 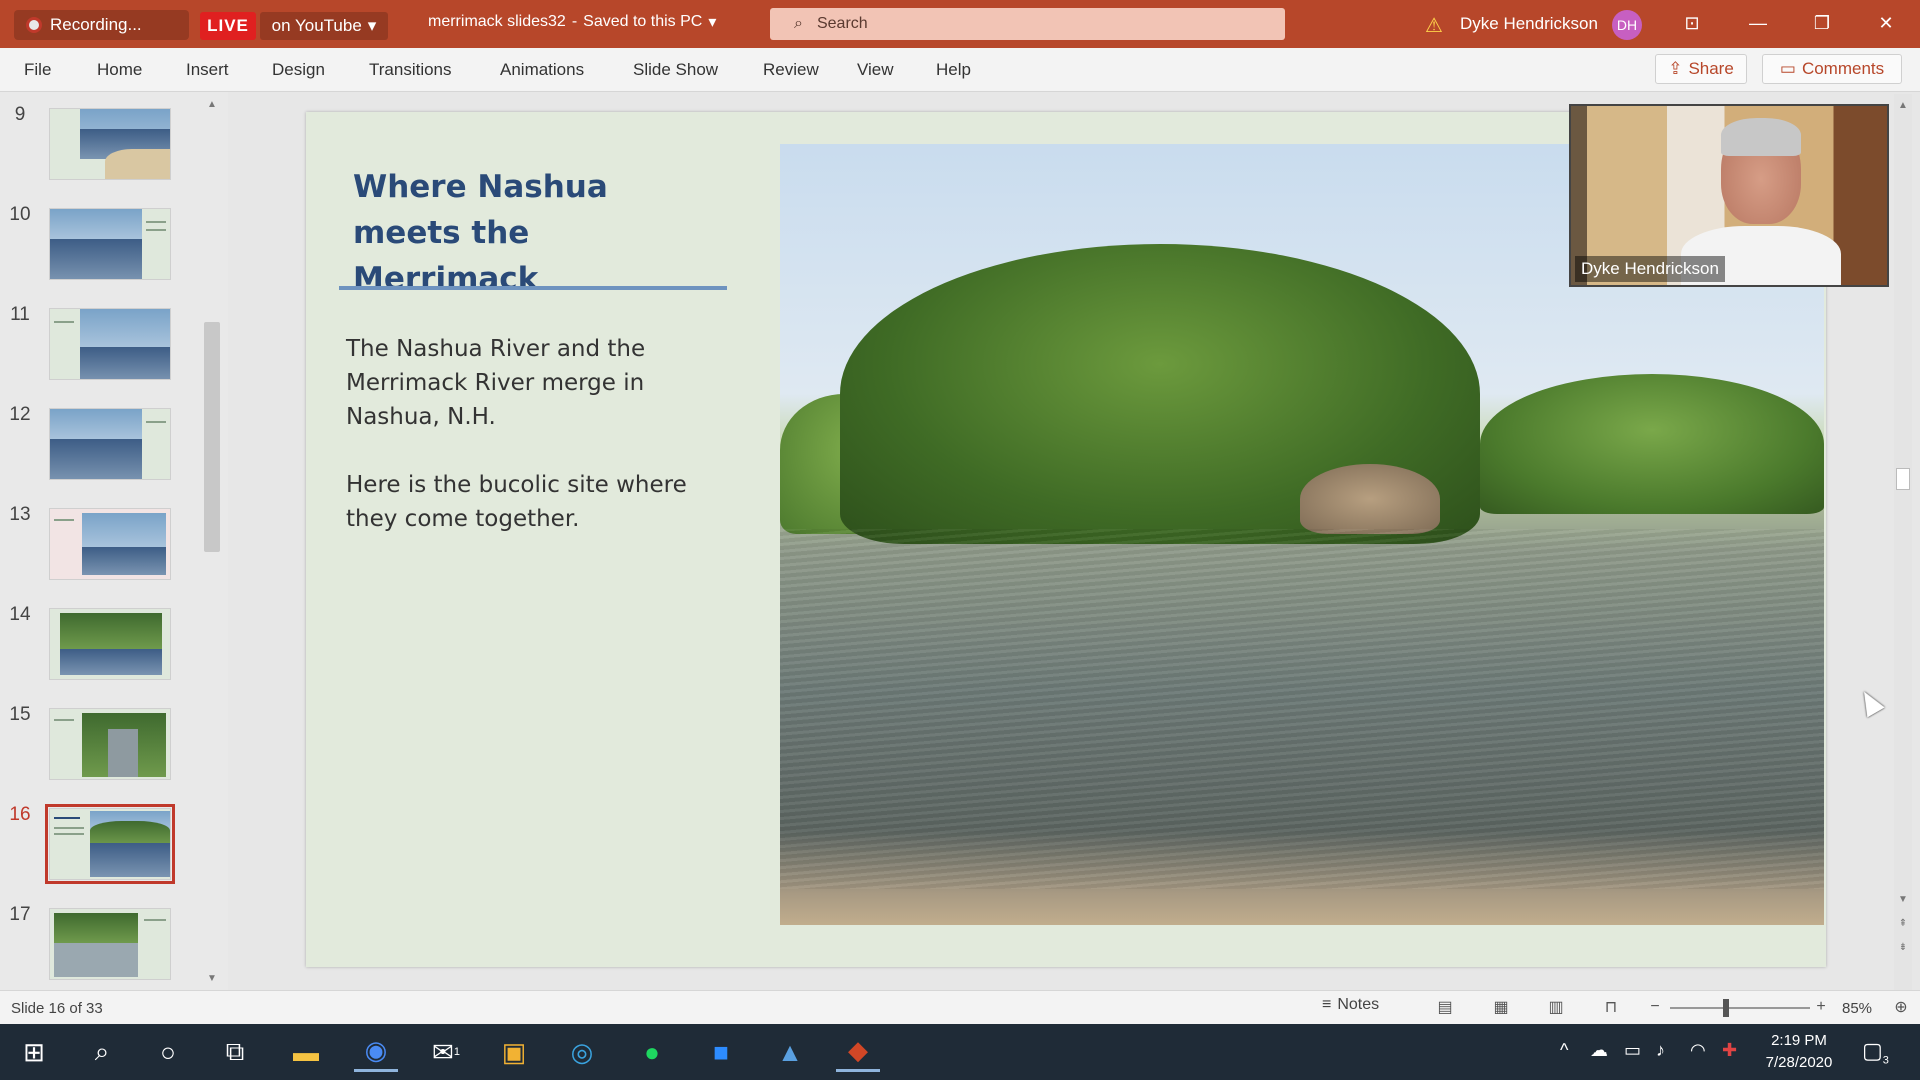 I want to click on close-icon: ✕, so click(x=1886, y=23).